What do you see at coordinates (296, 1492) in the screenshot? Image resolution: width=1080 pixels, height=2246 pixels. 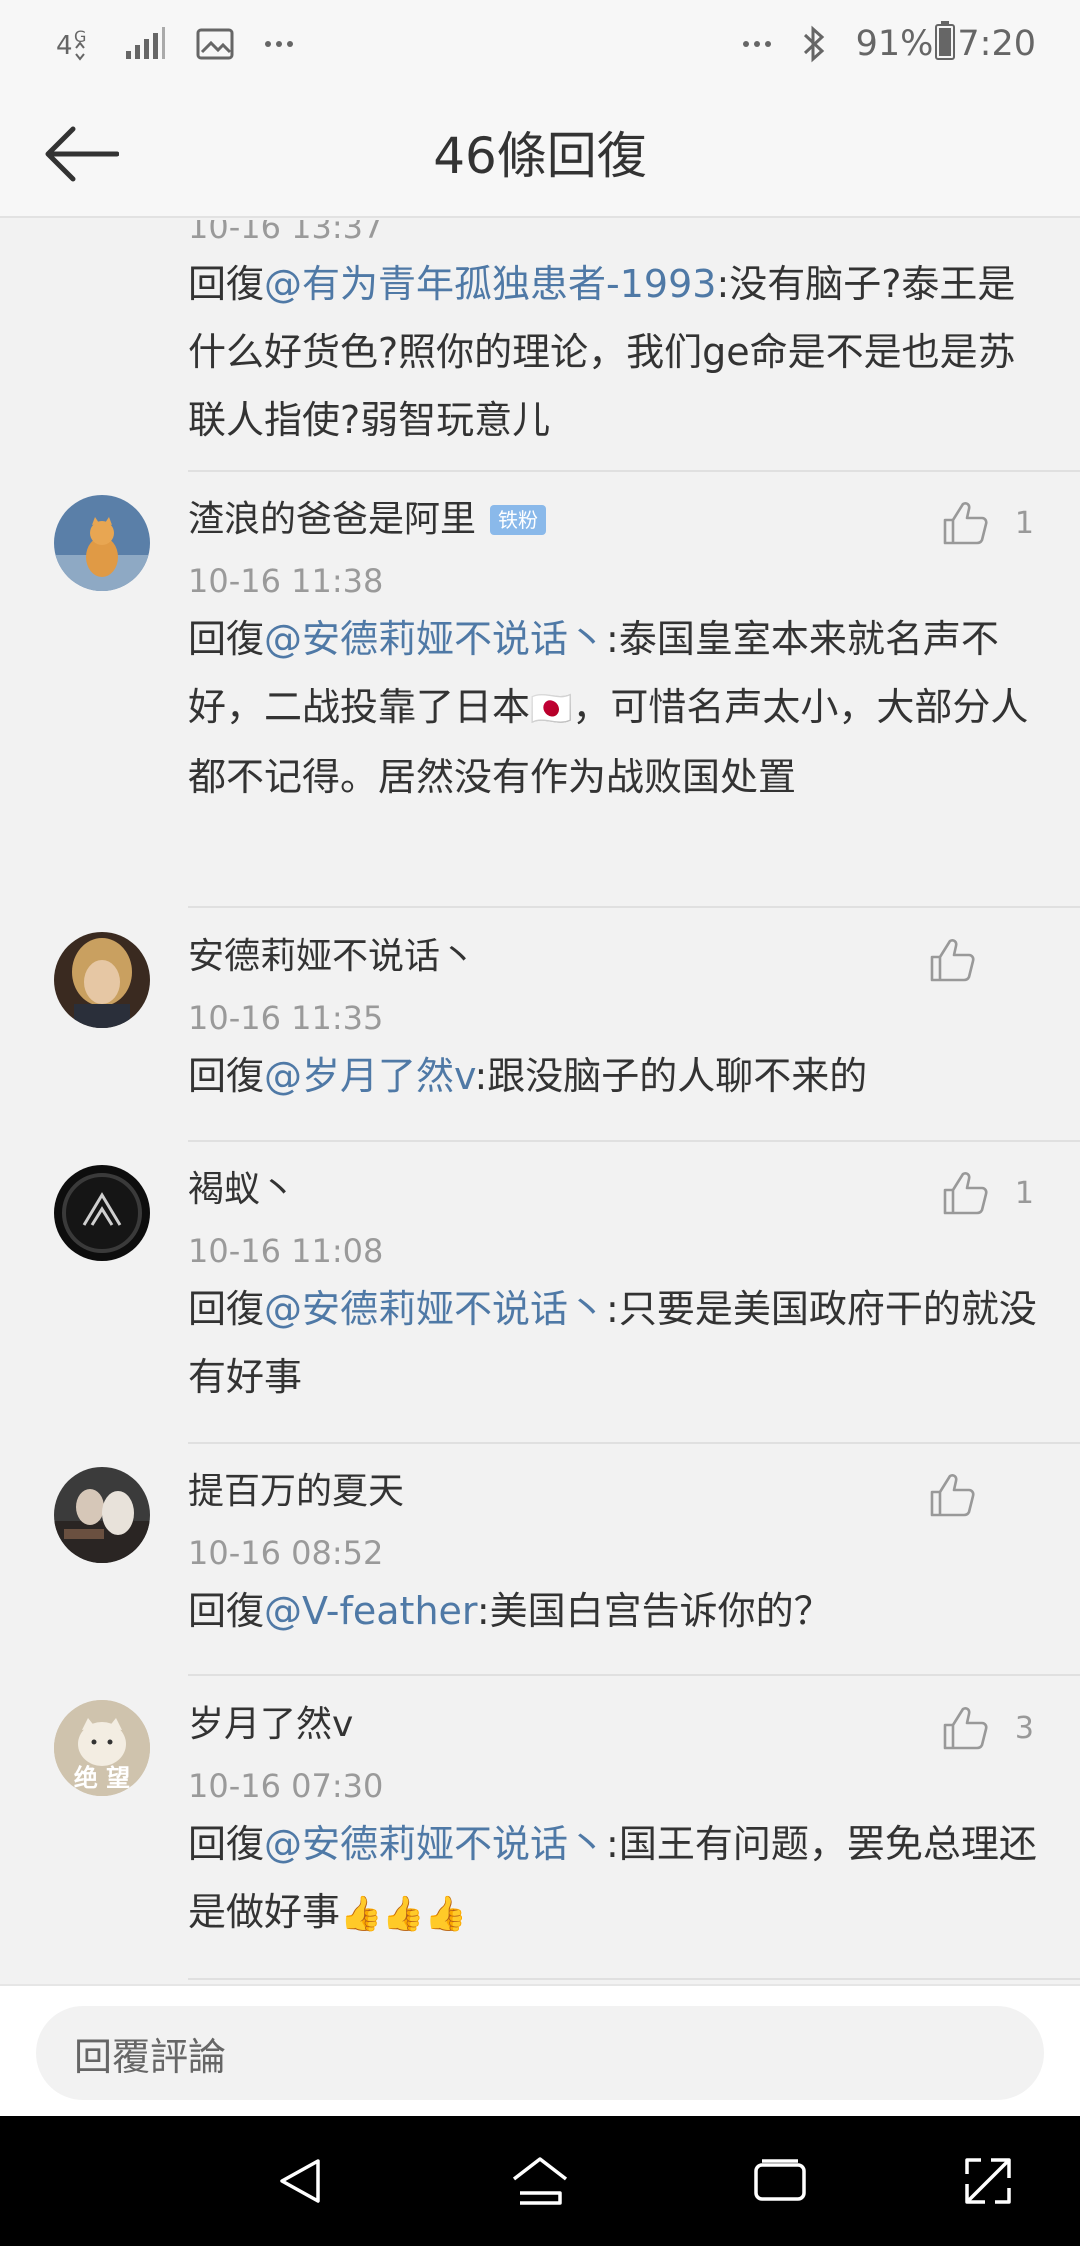 I see `comment-username: 提百万的夏天` at bounding box center [296, 1492].